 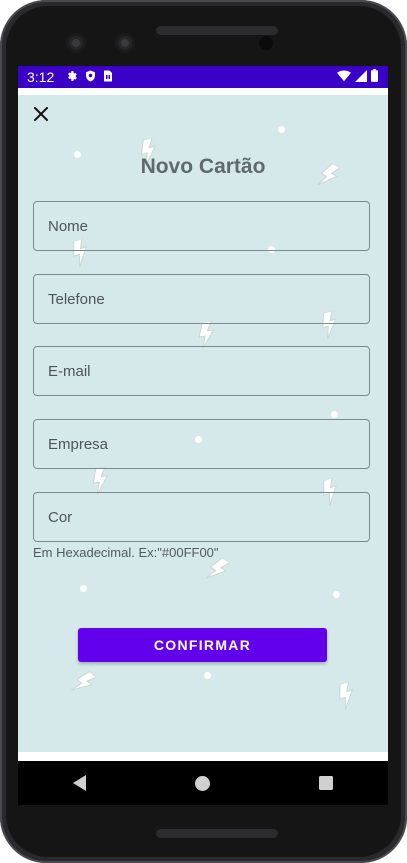 I want to click on top-speaker, so click(x=217, y=30).